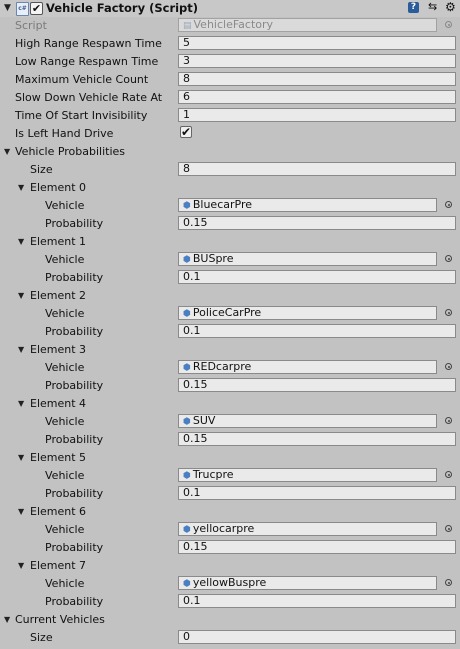 The image size is (460, 649). What do you see at coordinates (187, 26) in the screenshot?
I see `script-asset-icon: ▤` at bounding box center [187, 26].